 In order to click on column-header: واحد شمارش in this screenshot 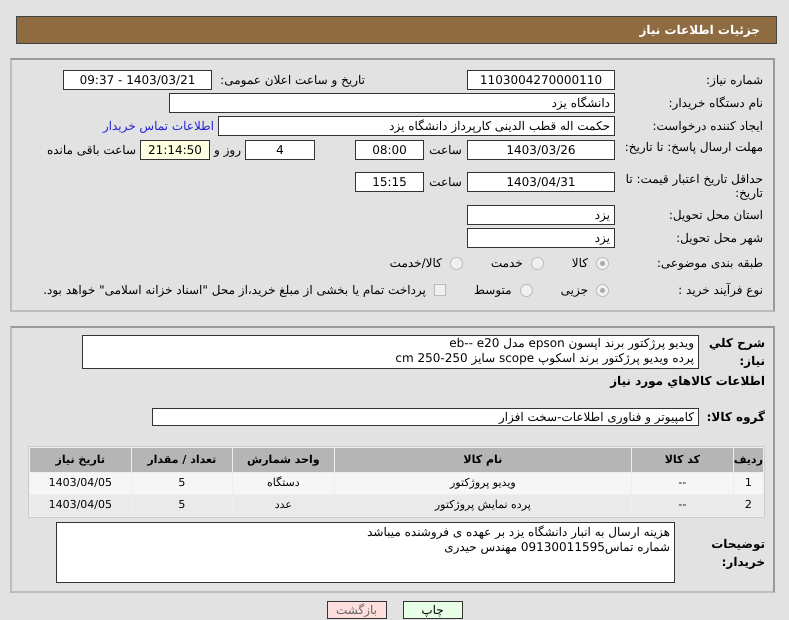, I will do `click(283, 460)`.